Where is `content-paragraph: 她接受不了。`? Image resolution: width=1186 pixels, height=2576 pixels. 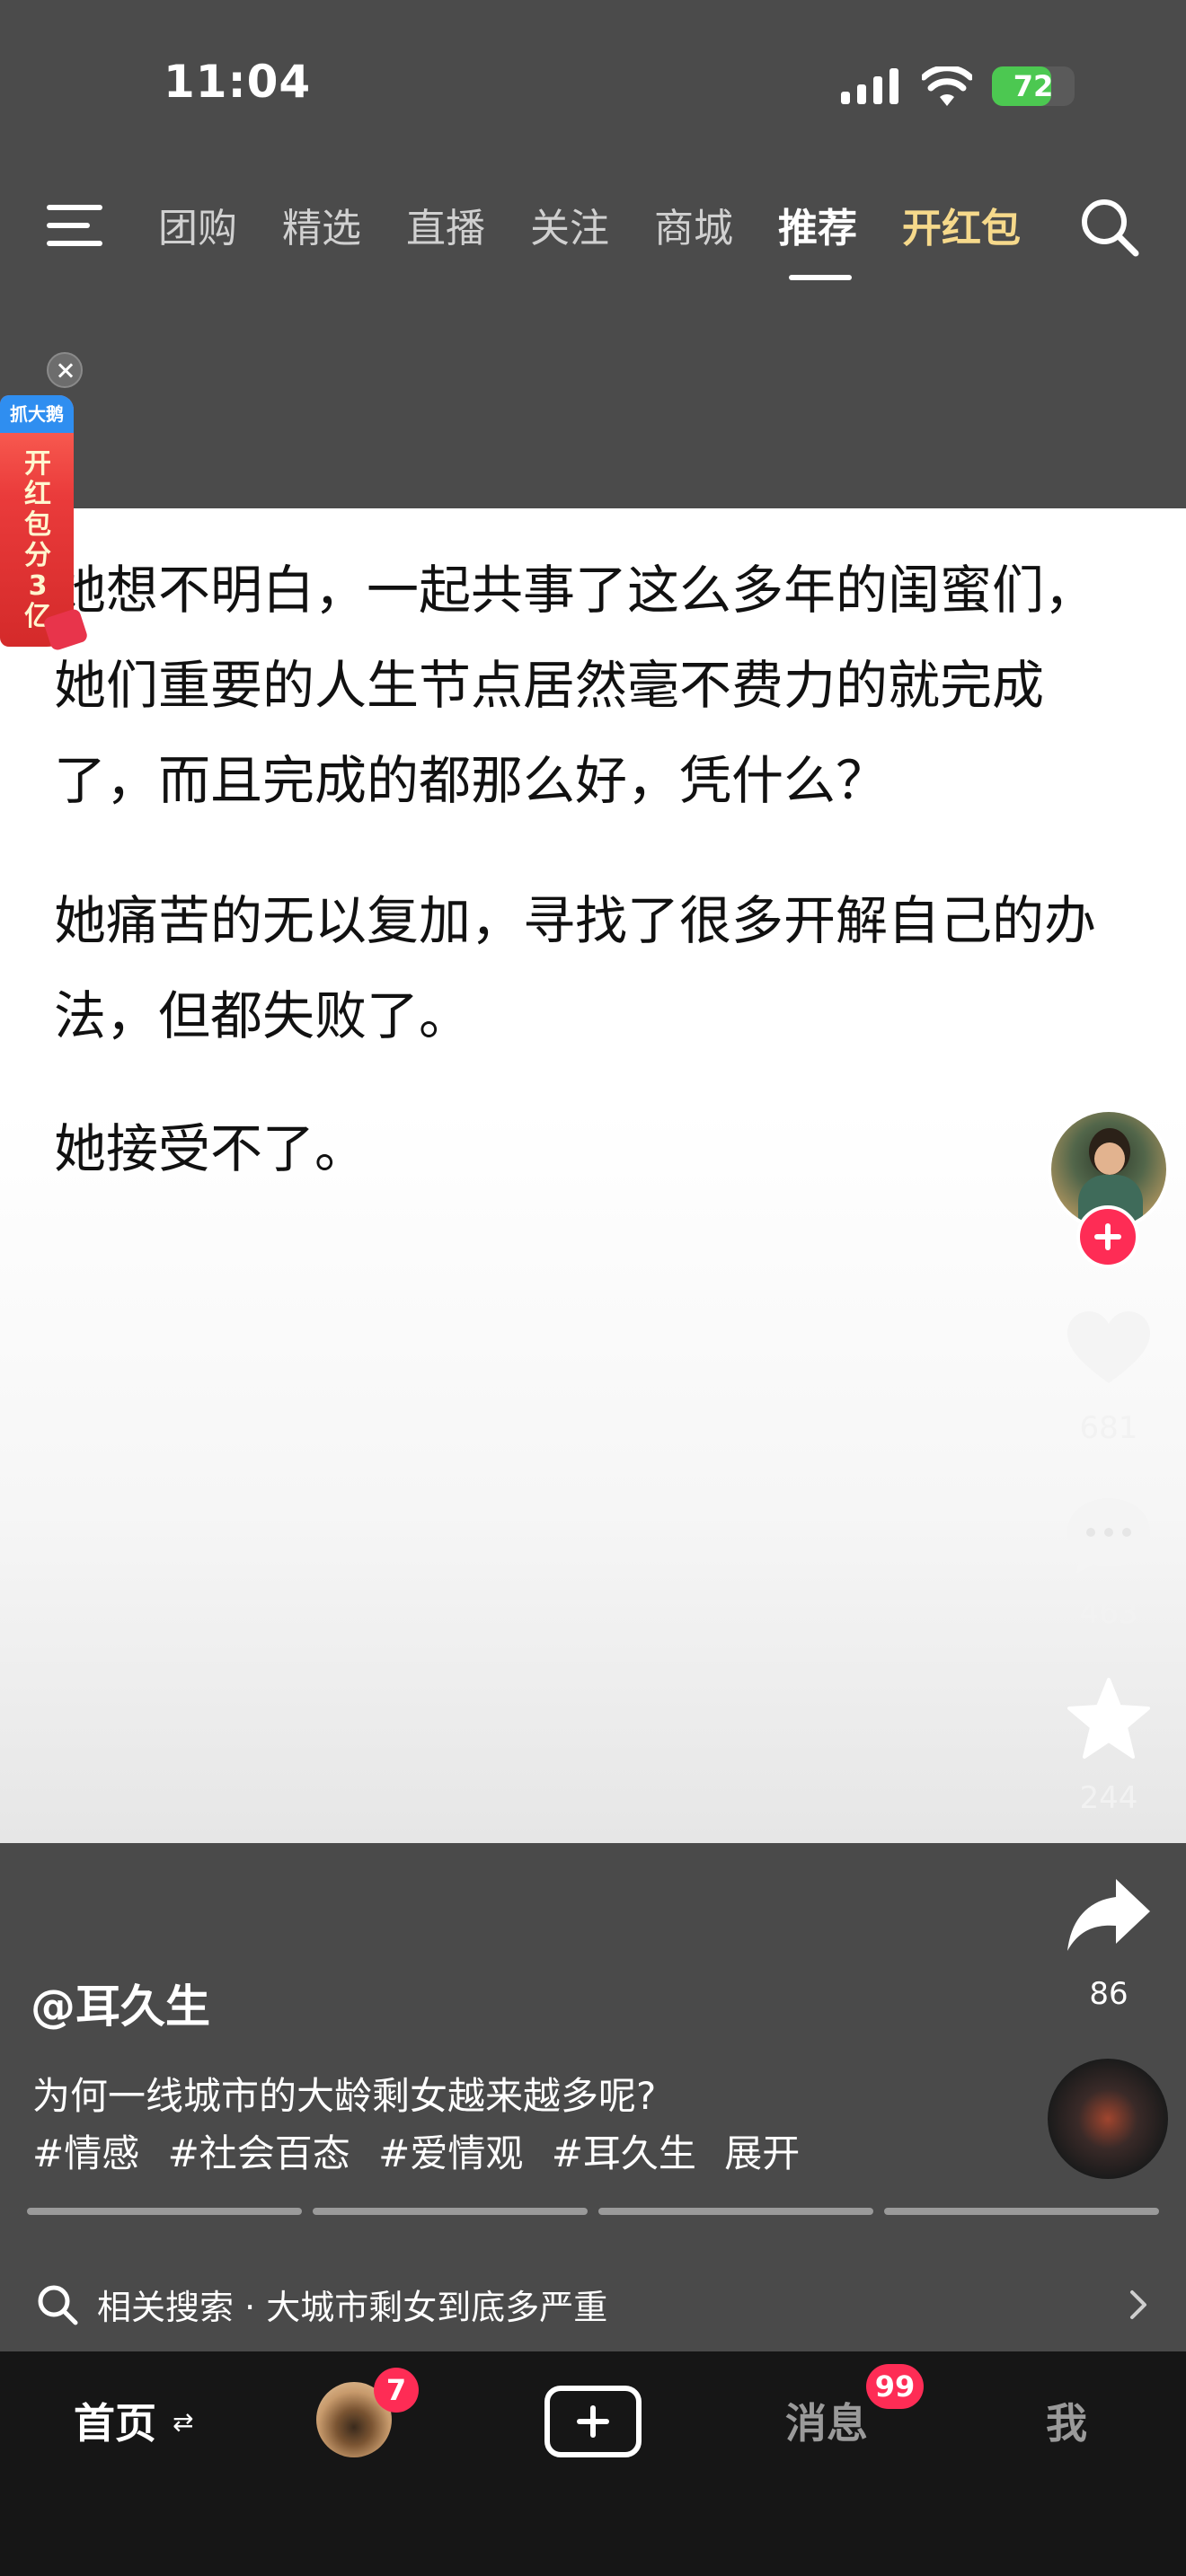
content-paragraph: 她接受不了。 is located at coordinates (210, 1148).